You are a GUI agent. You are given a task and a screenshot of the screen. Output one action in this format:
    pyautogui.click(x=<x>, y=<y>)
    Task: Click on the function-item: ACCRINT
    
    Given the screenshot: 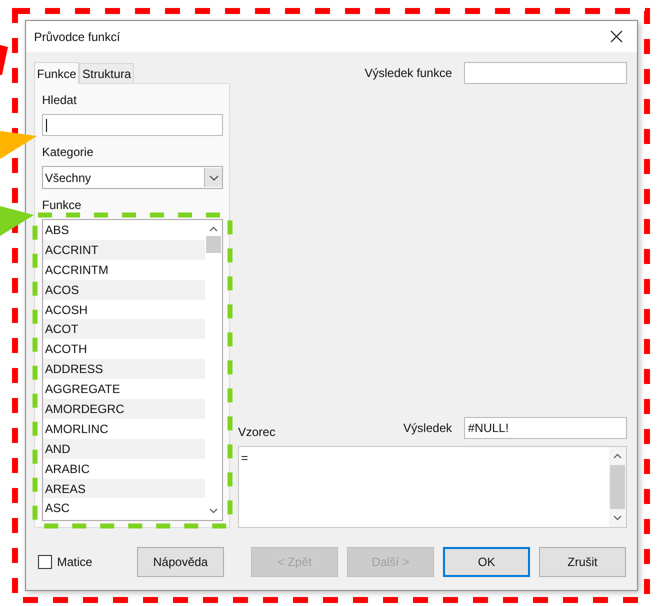 What is the action you would take?
    pyautogui.click(x=124, y=250)
    